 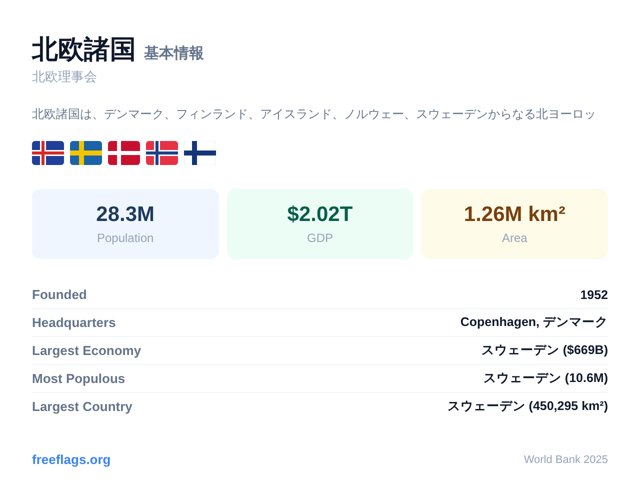 I want to click on fact-value: スウェーデン (450,295 km²), so click(x=527, y=406).